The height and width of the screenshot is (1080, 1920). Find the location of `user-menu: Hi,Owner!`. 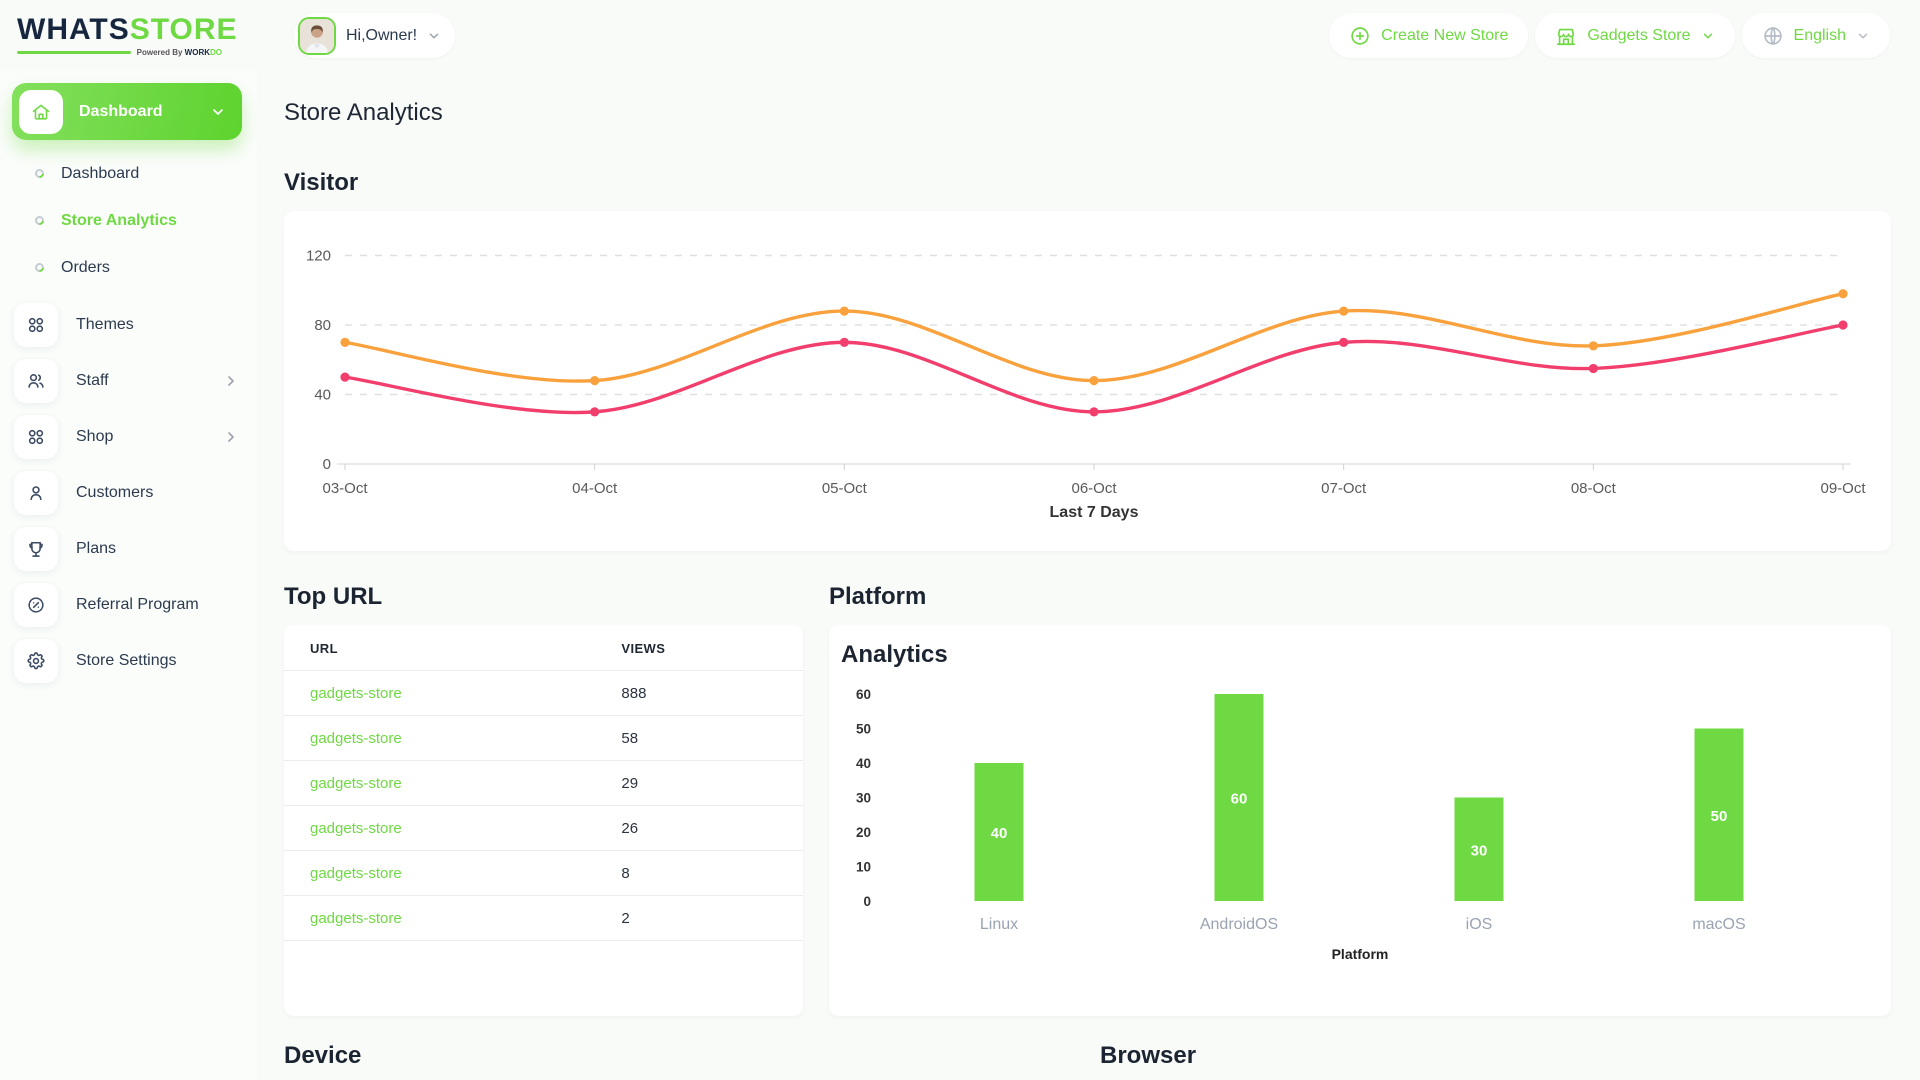

user-menu: Hi,Owner! is located at coordinates (375, 35).